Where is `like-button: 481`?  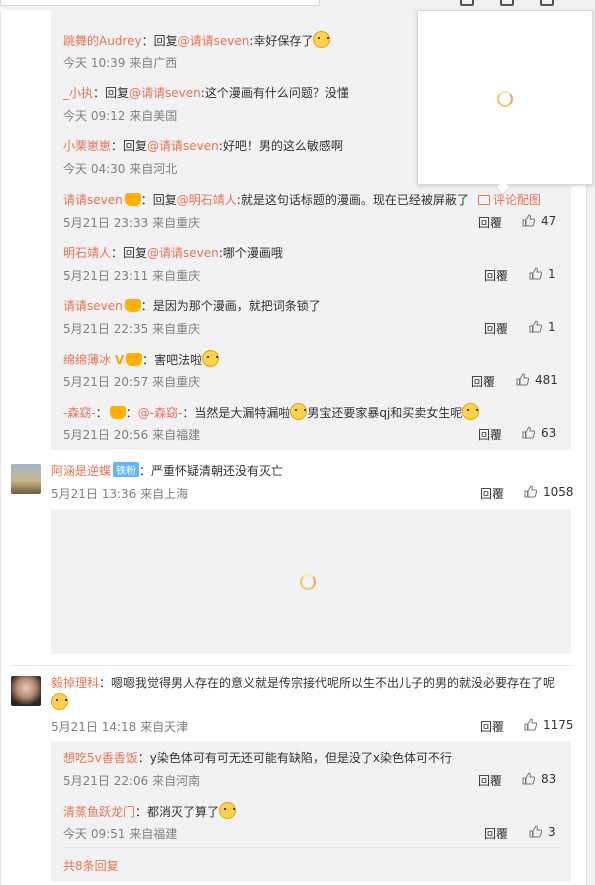 like-button: 481 is located at coordinates (537, 380).